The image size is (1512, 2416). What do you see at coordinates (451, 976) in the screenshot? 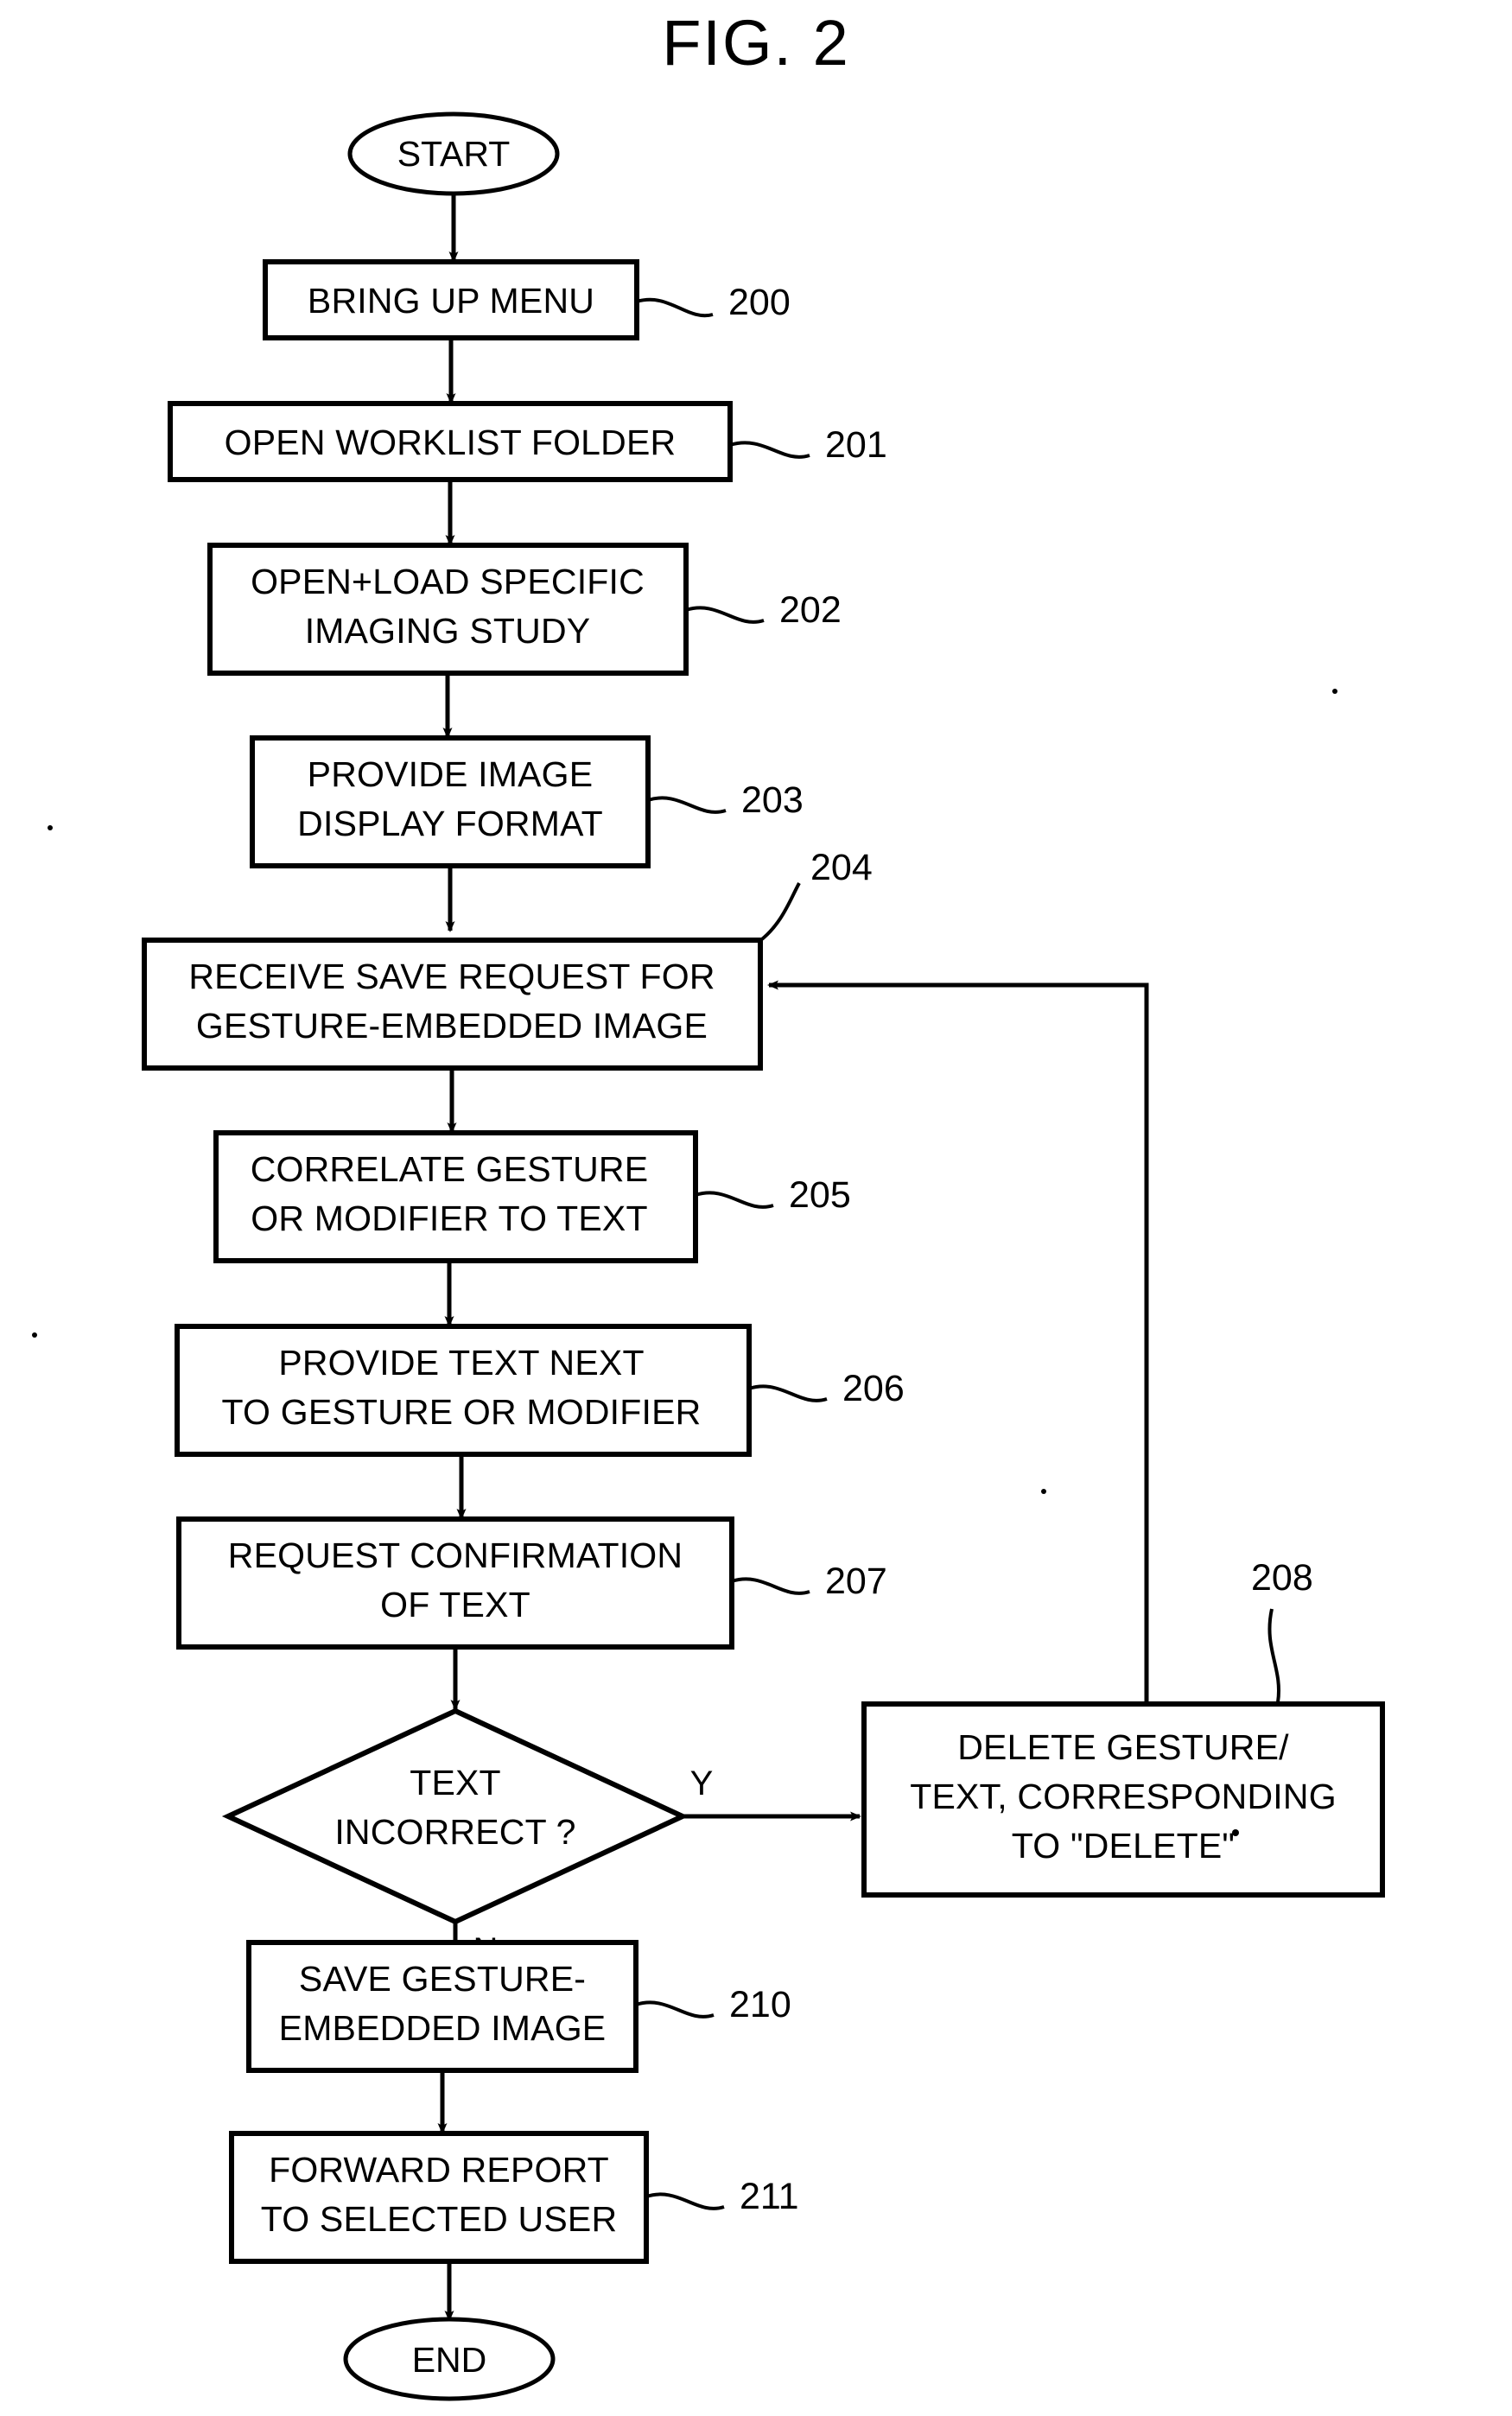
I see `step-label-204-line1: RECEIVE SAVE REQUEST FOR` at bounding box center [451, 976].